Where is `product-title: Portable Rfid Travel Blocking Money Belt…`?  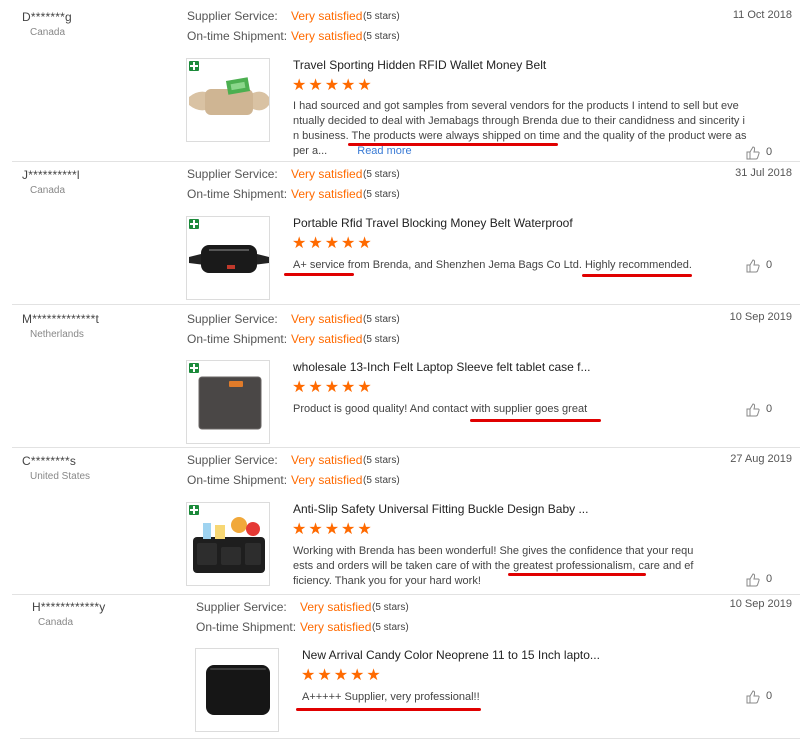 product-title: Portable Rfid Travel Blocking Money Belt… is located at coordinates (433, 223).